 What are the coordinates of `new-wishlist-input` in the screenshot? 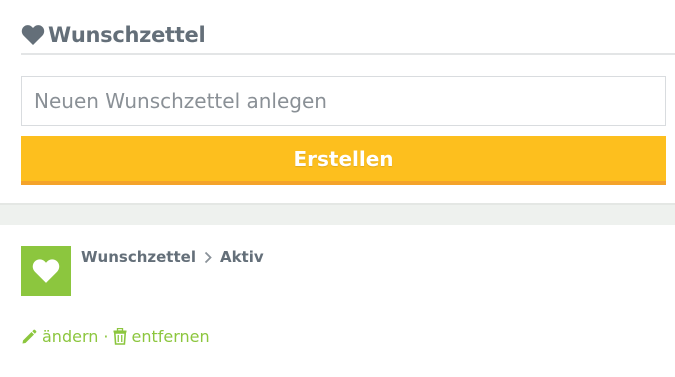 It's located at (343, 101).